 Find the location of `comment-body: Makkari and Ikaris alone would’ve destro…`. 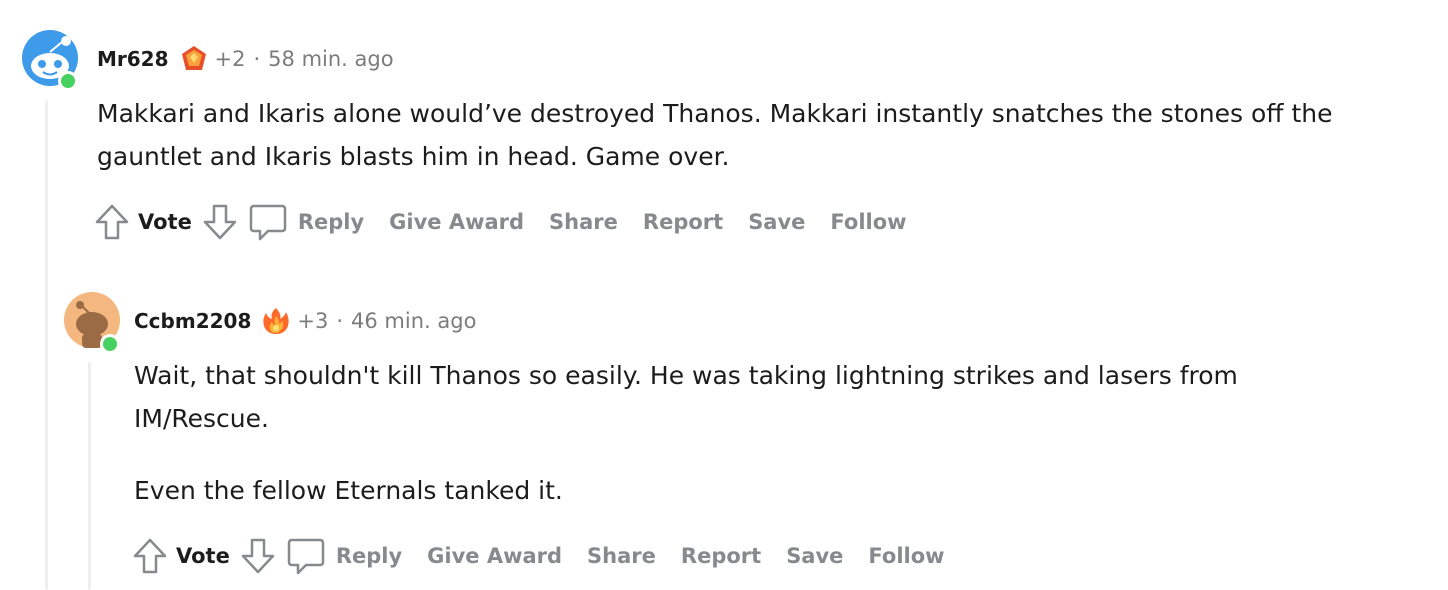

comment-body: Makkari and Ikaris alone would’ve destro… is located at coordinates (757, 135).